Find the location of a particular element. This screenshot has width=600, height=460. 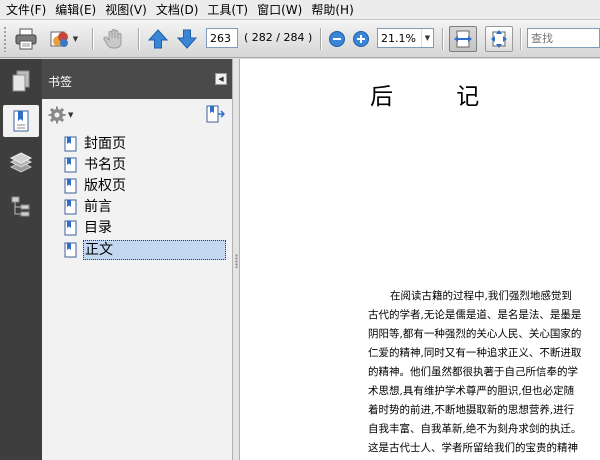

new-bookmark-button is located at coordinates (215, 115).